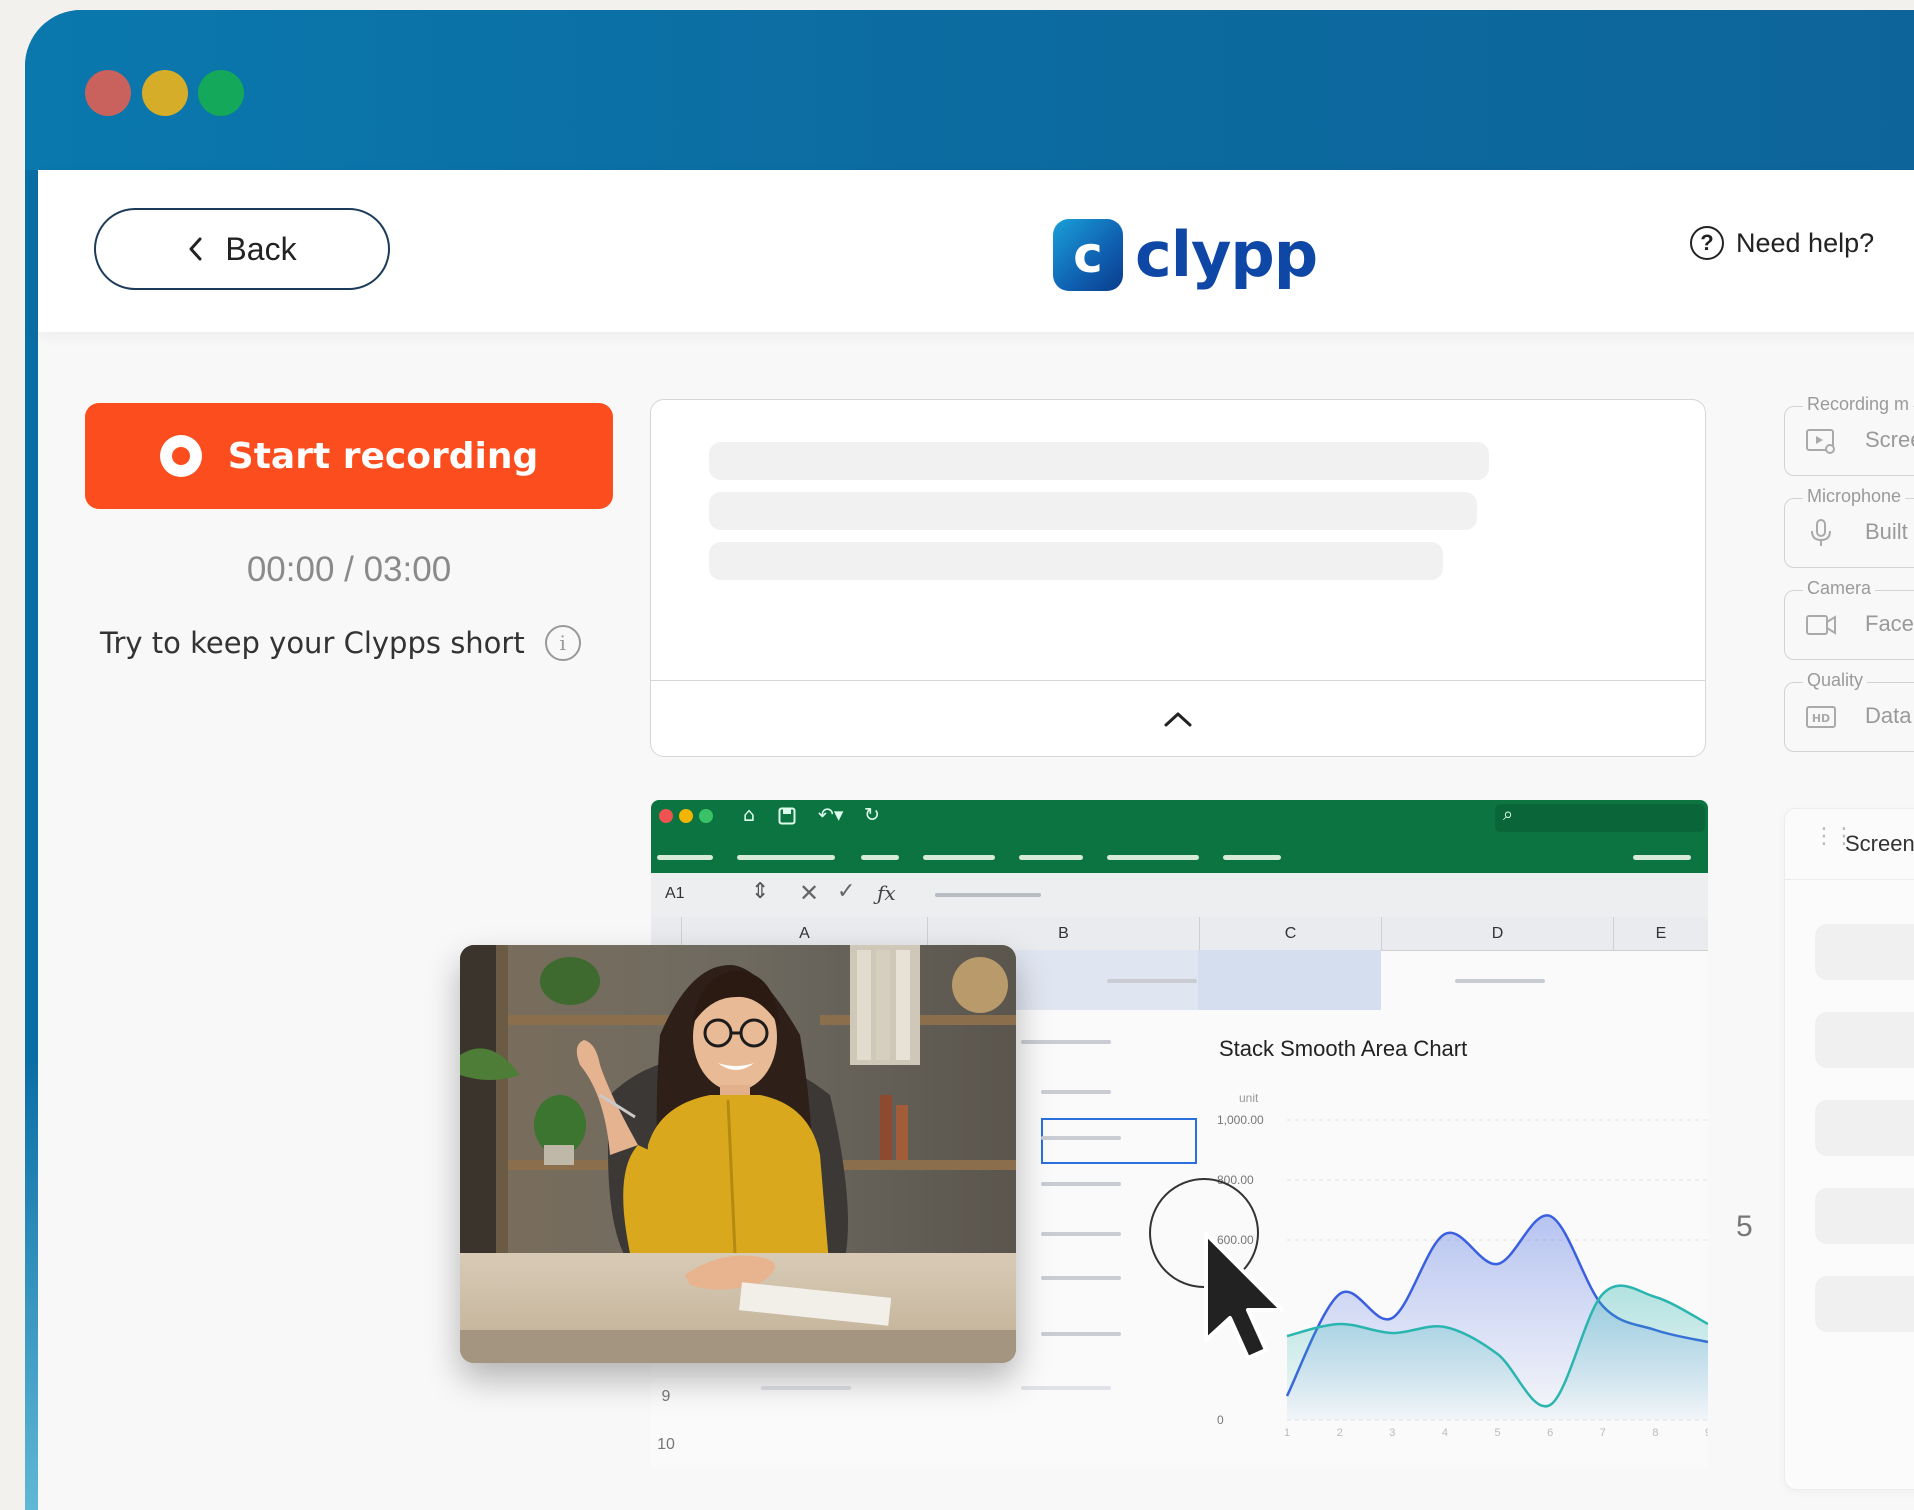 Image resolution: width=1914 pixels, height=1510 pixels. What do you see at coordinates (675, 894) in the screenshot?
I see `cell-reference: A1` at bounding box center [675, 894].